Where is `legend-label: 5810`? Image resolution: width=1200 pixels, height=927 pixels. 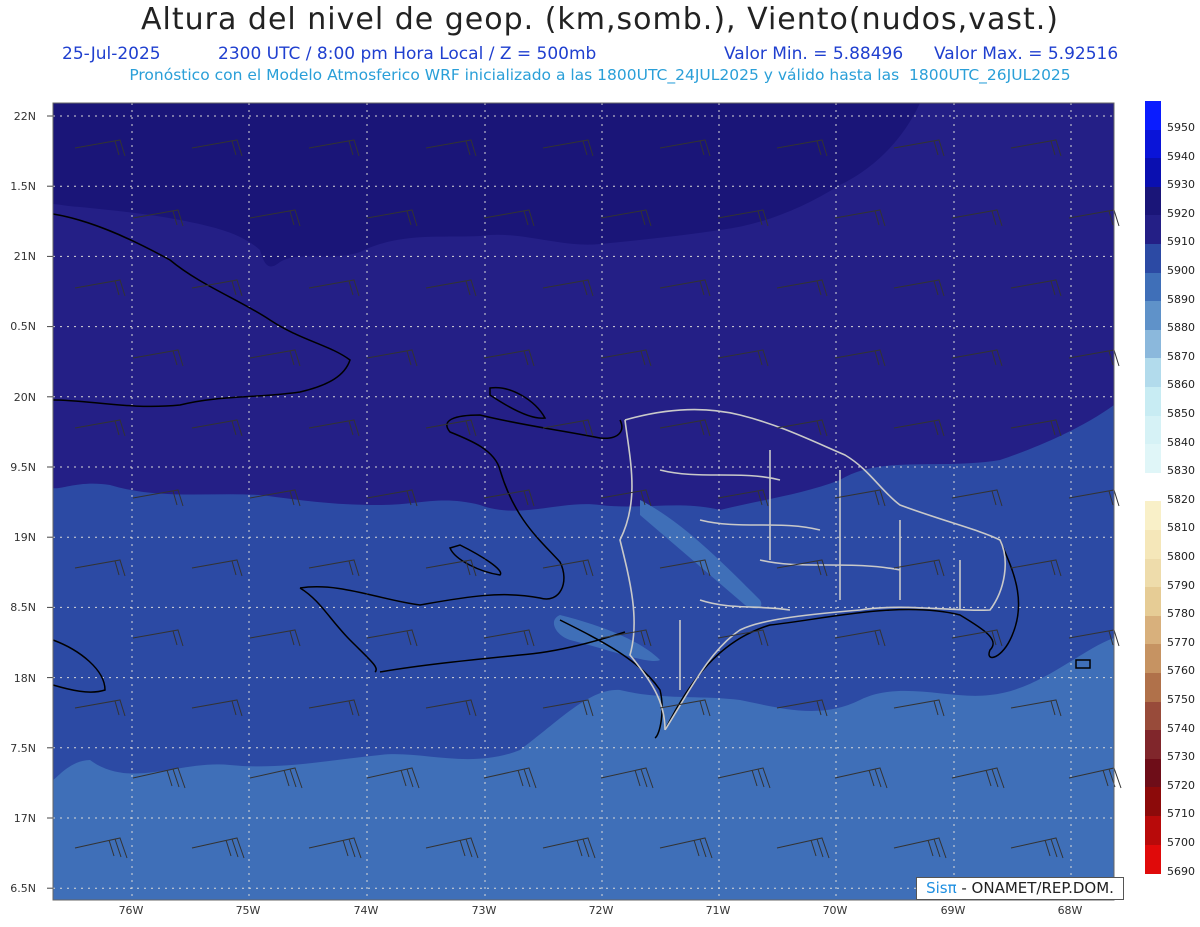
legend-label: 5810 is located at coordinates (1181, 528).